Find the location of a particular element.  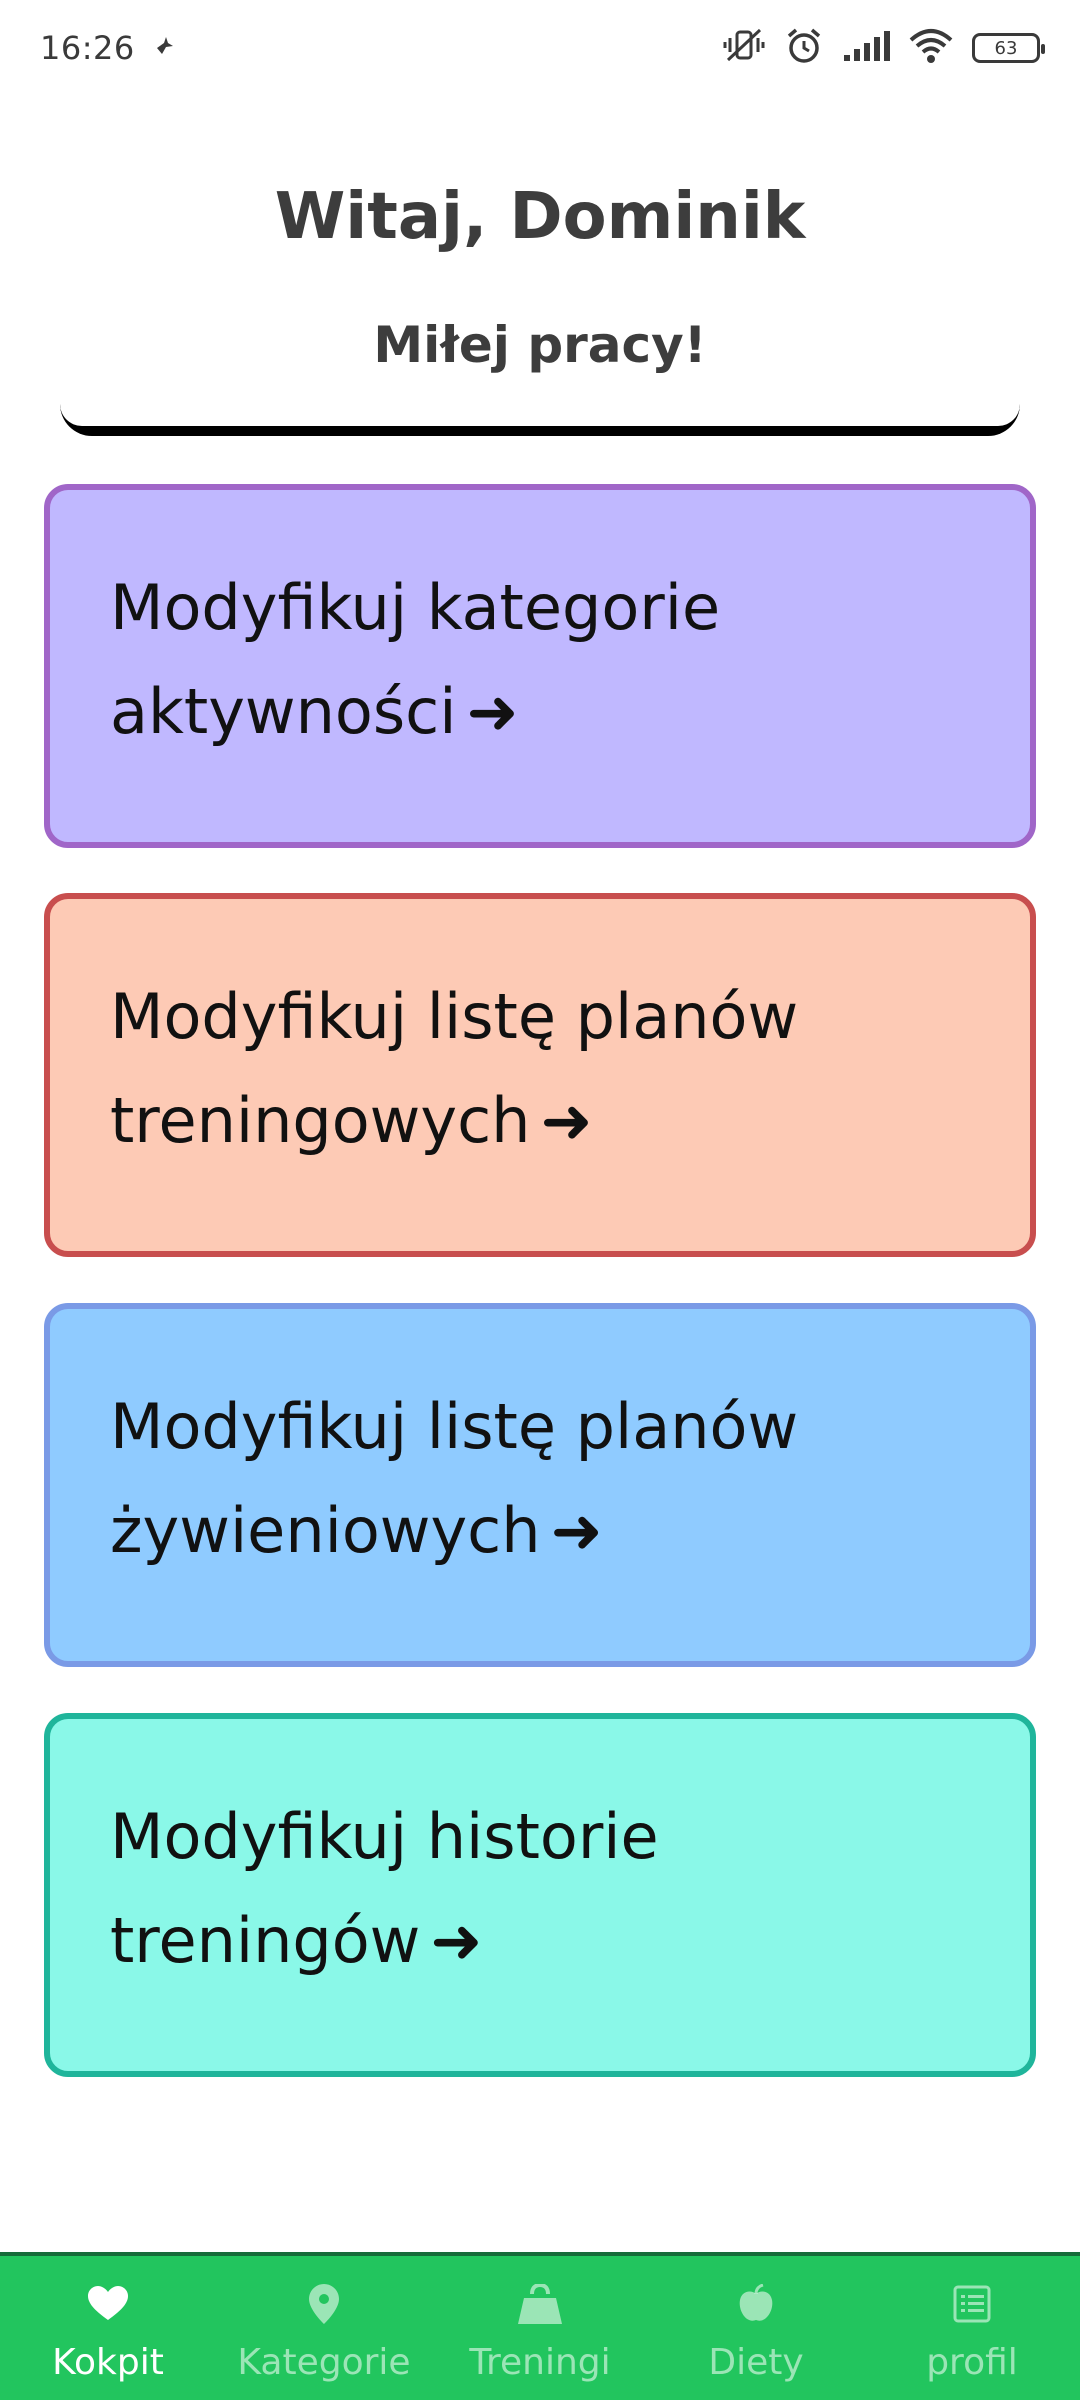

card-modify-training-history: Modyfikuj historie treningów ➜ is located at coordinates (540, 1895).